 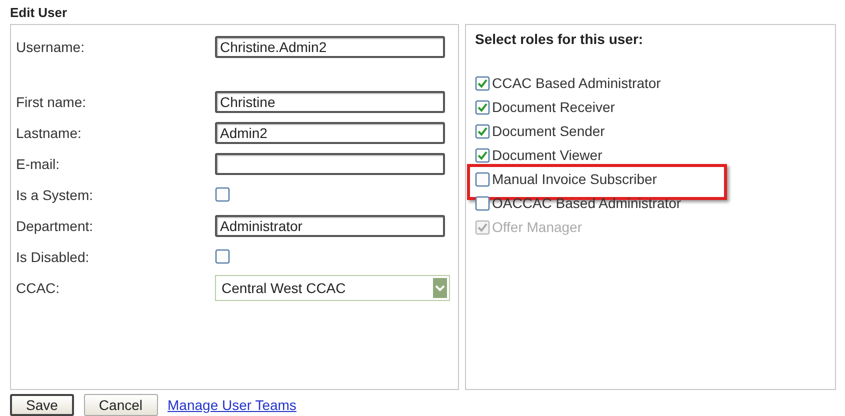 I want to click on field-label: E-mail:, so click(x=38, y=164).